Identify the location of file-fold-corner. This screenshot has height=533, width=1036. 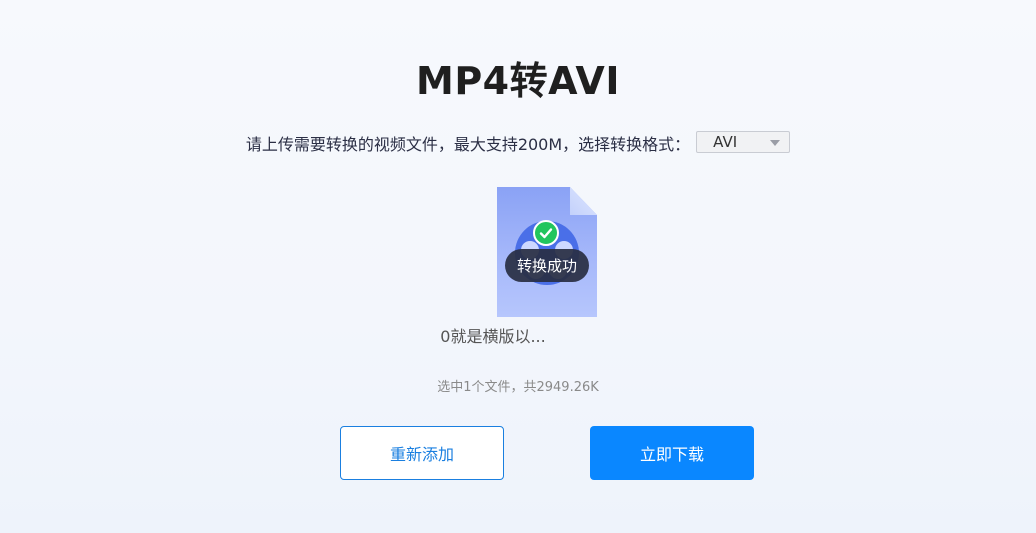
(583, 201).